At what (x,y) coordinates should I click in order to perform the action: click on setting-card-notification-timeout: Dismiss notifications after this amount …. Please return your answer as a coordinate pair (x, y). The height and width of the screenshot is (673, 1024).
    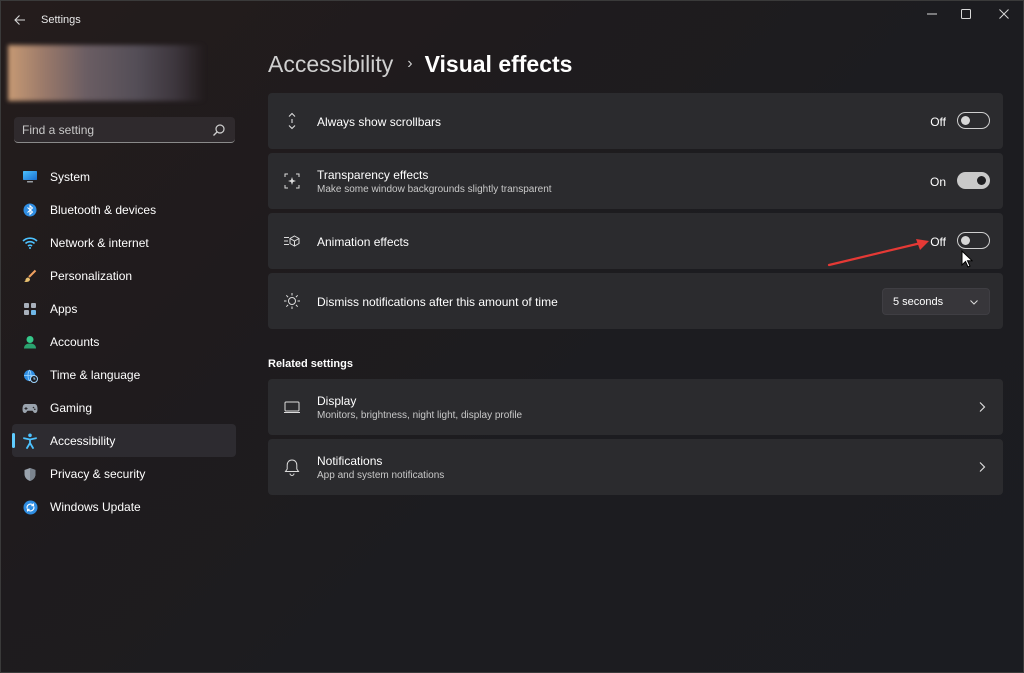
    Looking at the image, I should click on (635, 301).